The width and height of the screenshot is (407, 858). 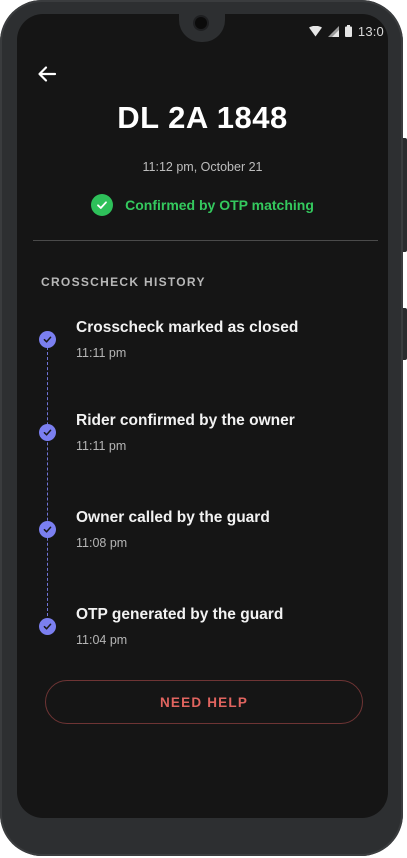 What do you see at coordinates (102, 640) in the screenshot?
I see `timeline-item-time: 11:04 pm` at bounding box center [102, 640].